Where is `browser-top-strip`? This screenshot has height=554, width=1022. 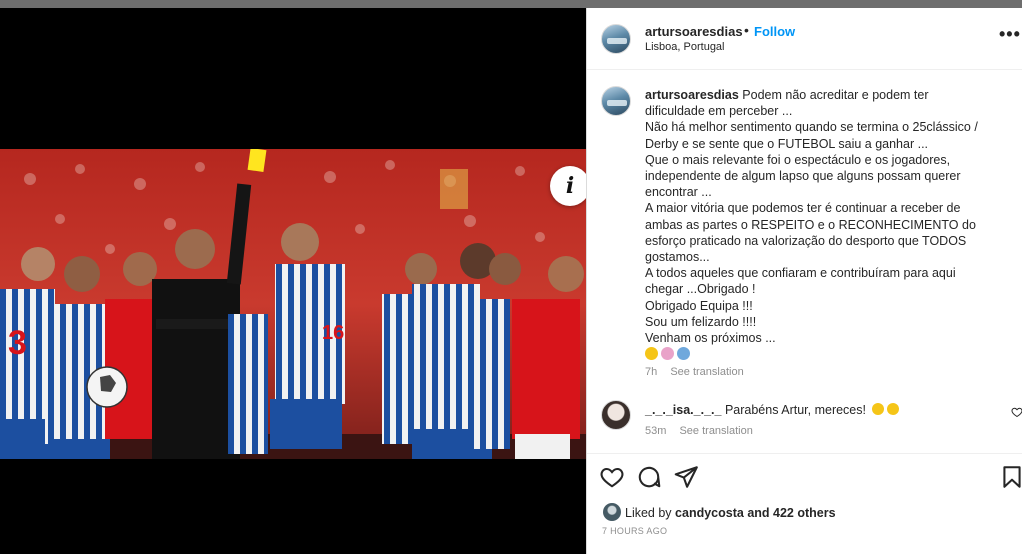
browser-top-strip is located at coordinates (511, 4).